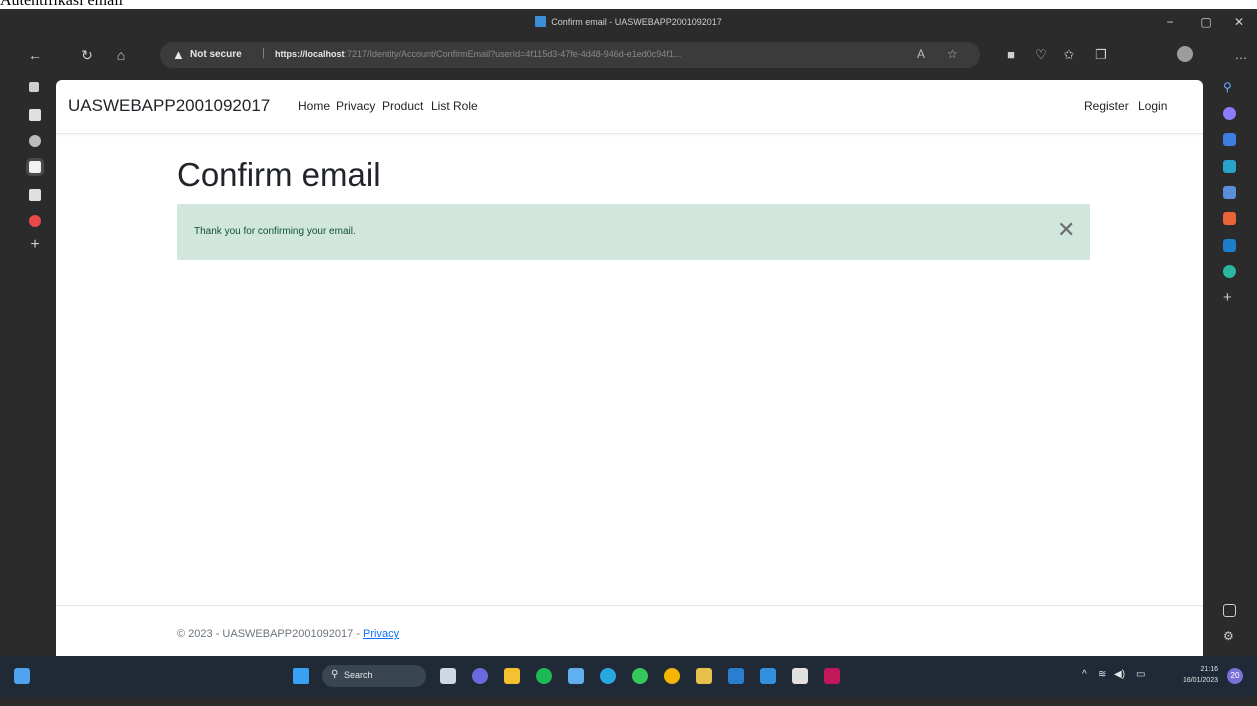 The width and height of the screenshot is (1257, 706). What do you see at coordinates (704, 676) in the screenshot?
I see `sticky-notes-icon` at bounding box center [704, 676].